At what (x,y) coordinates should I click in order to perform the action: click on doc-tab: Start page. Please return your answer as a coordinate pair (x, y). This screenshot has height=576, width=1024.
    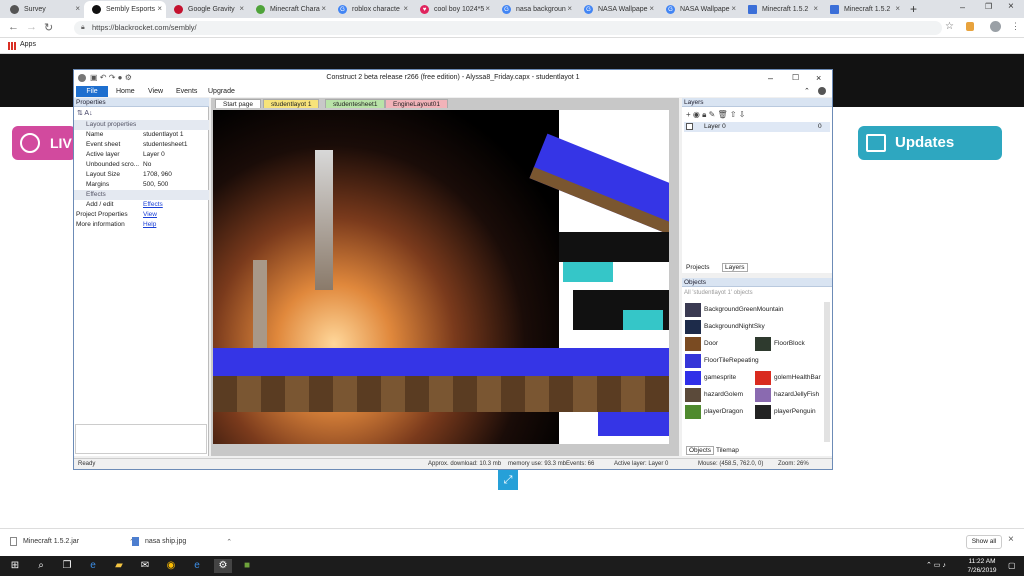
    Looking at the image, I should click on (238, 103).